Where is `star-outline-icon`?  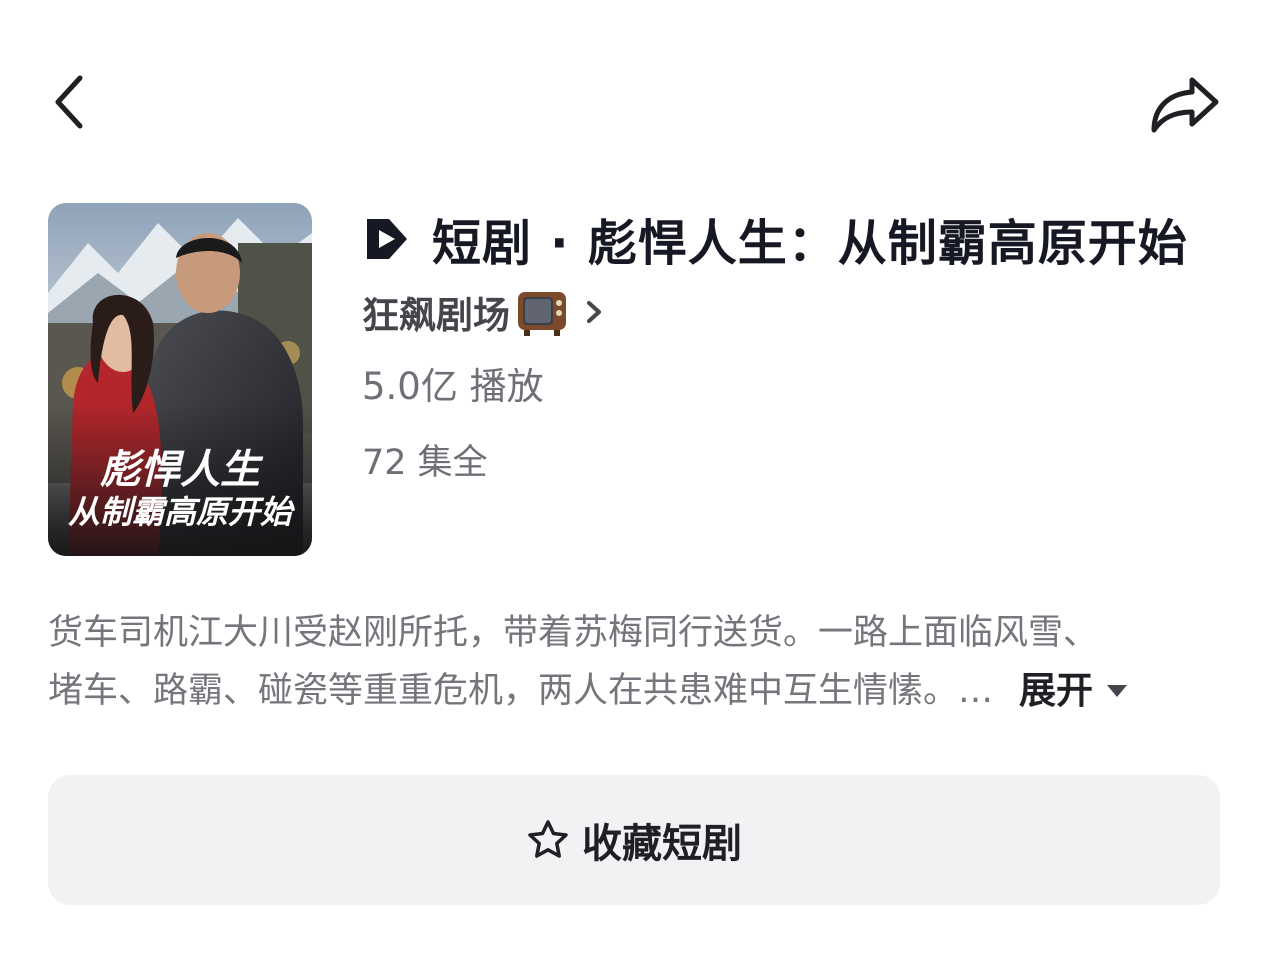
star-outline-icon is located at coordinates (548, 839).